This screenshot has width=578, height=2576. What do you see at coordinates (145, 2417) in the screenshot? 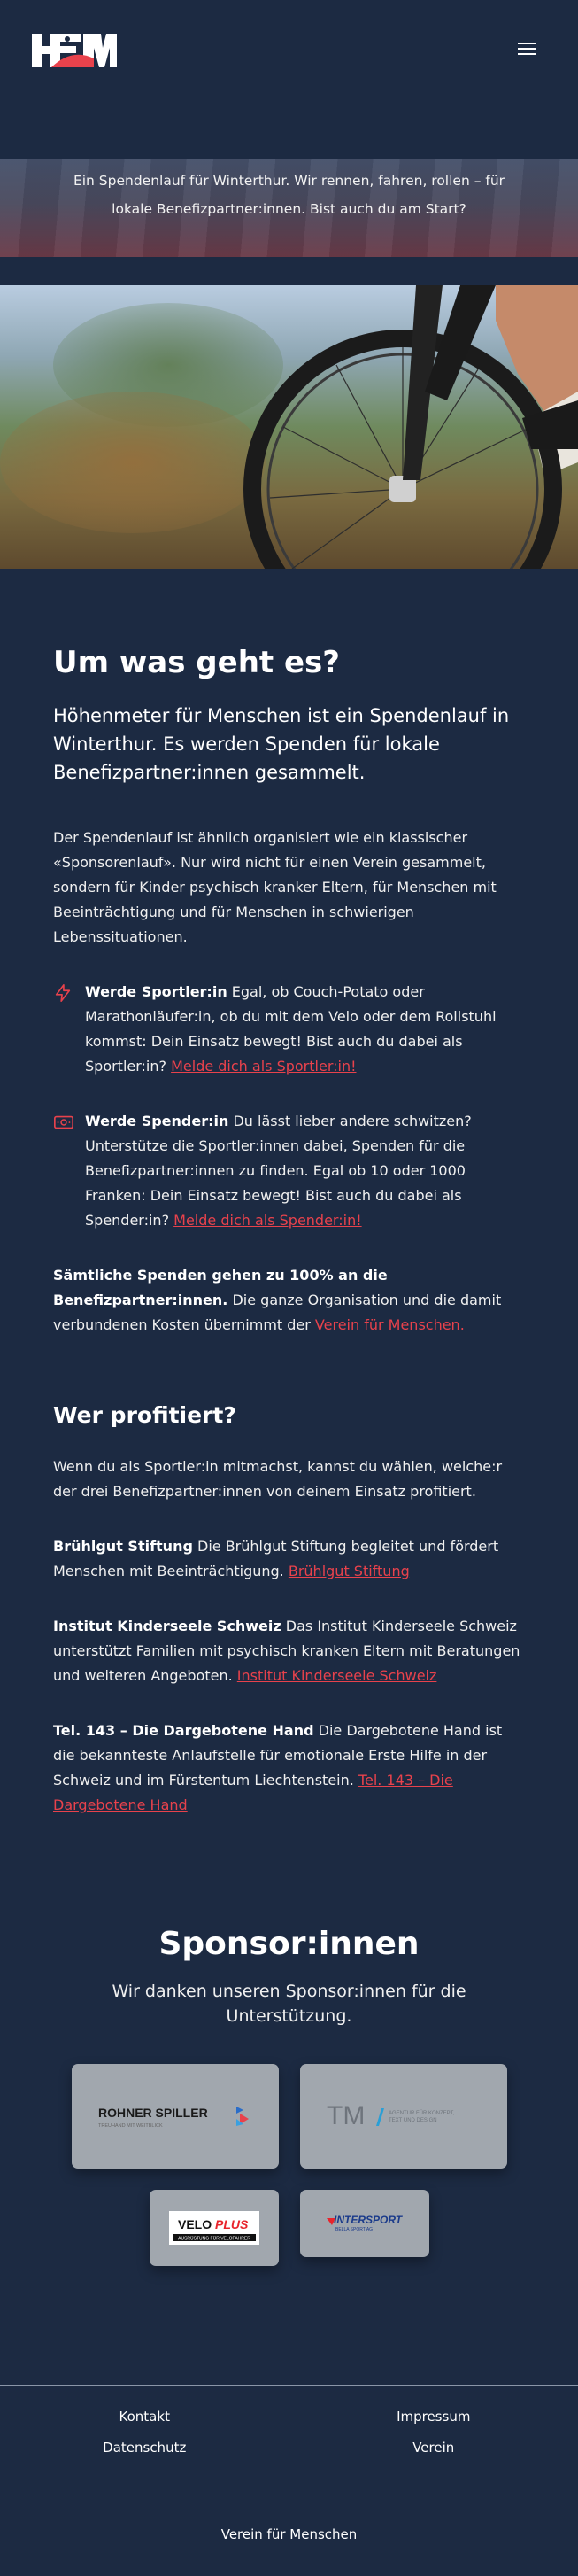
I see `footer-link-kontakt: Kontakt` at bounding box center [145, 2417].